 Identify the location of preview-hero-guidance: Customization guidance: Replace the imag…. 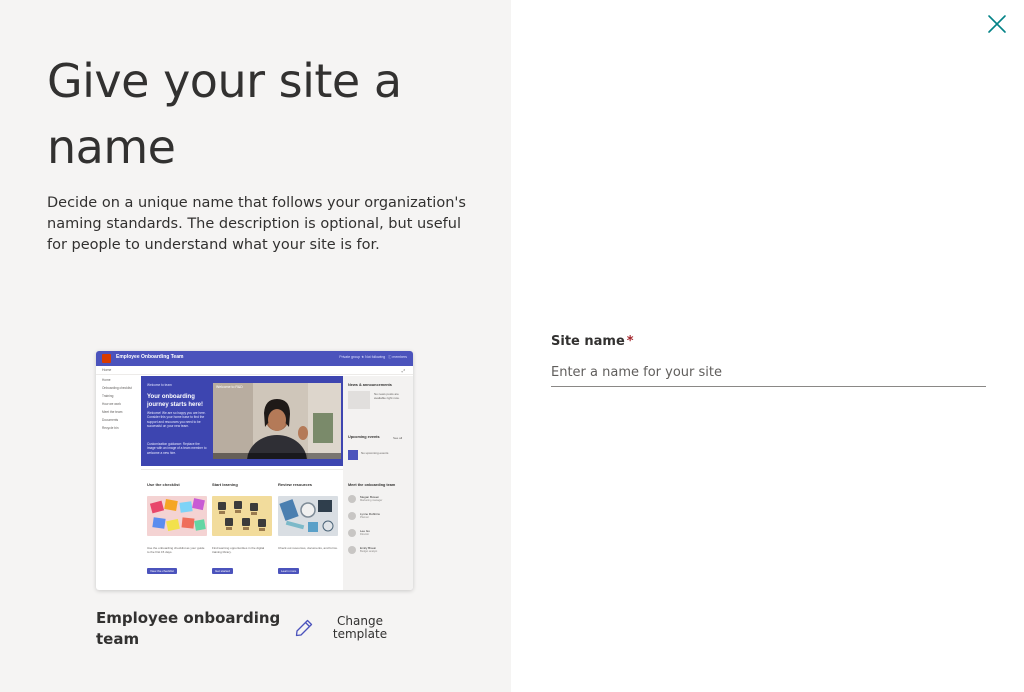
(177, 448).